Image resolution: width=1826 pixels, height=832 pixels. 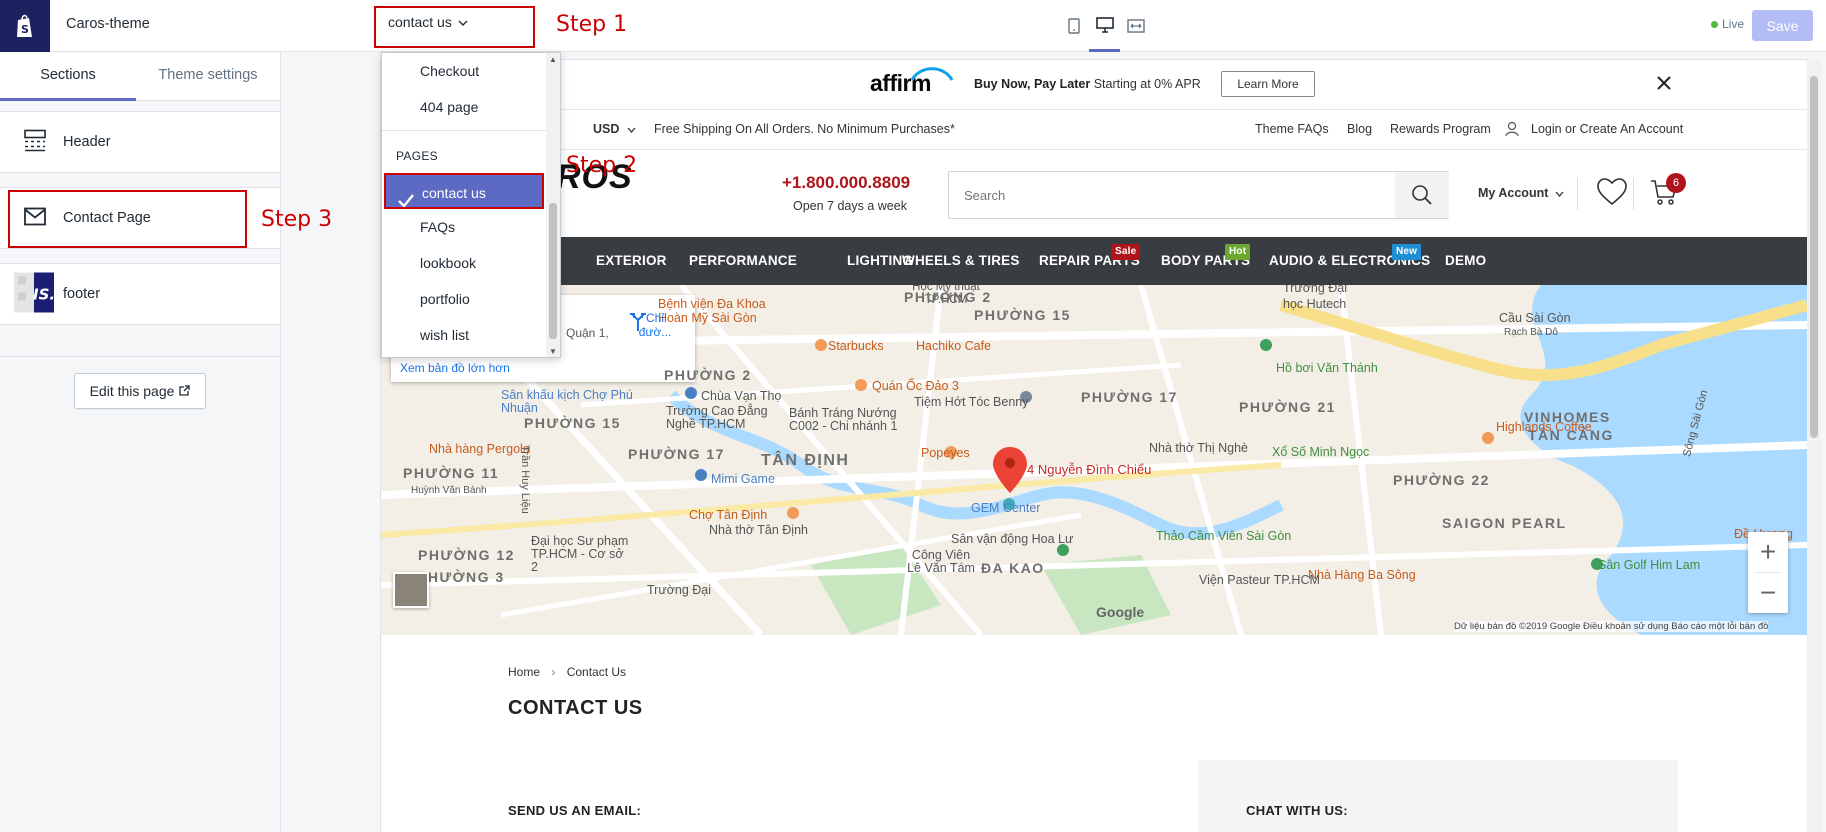 I want to click on nav-item-repair-parts: REPAIR PARTS Sale, so click(x=1090, y=256).